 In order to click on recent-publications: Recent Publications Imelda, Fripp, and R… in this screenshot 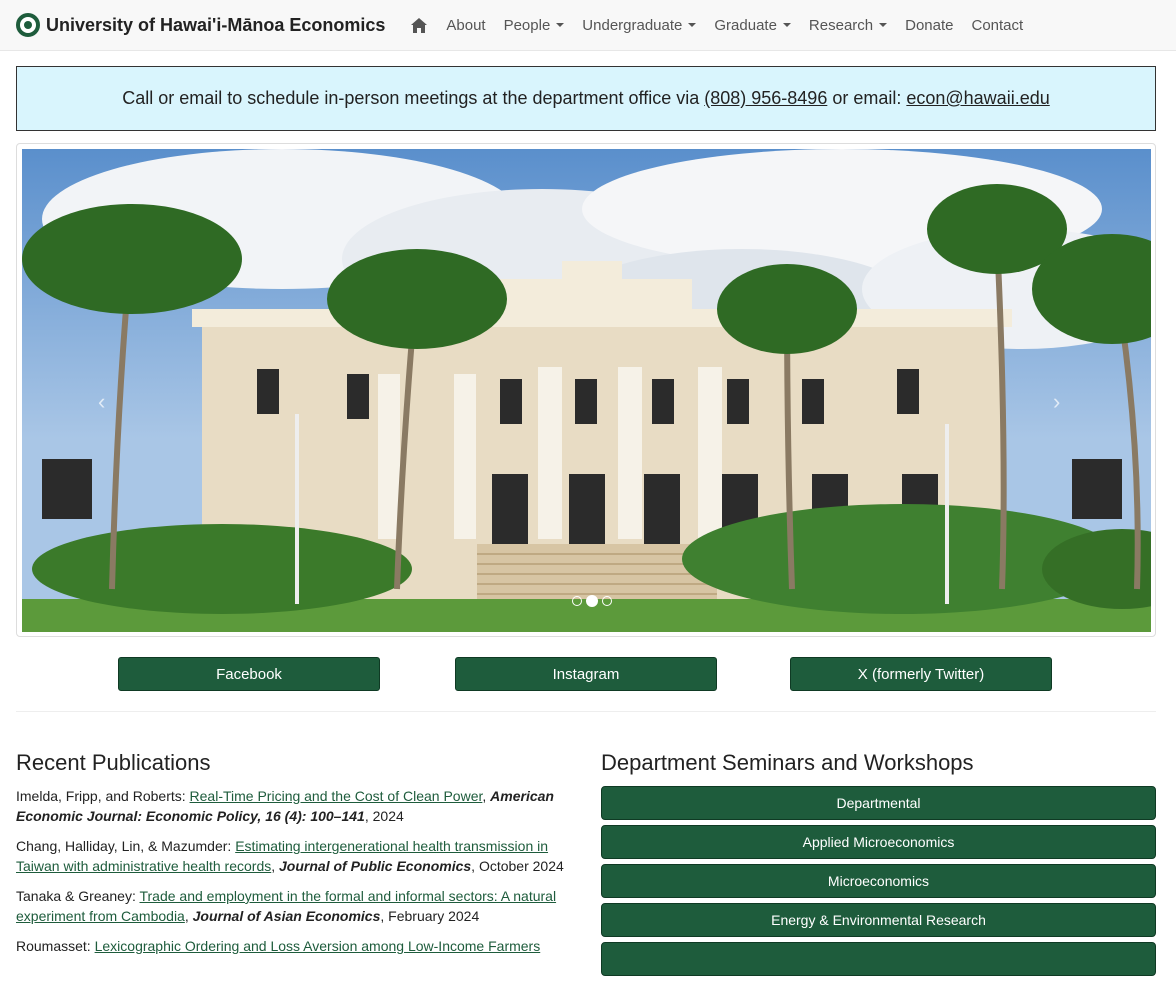, I will do `click(293, 858)`.